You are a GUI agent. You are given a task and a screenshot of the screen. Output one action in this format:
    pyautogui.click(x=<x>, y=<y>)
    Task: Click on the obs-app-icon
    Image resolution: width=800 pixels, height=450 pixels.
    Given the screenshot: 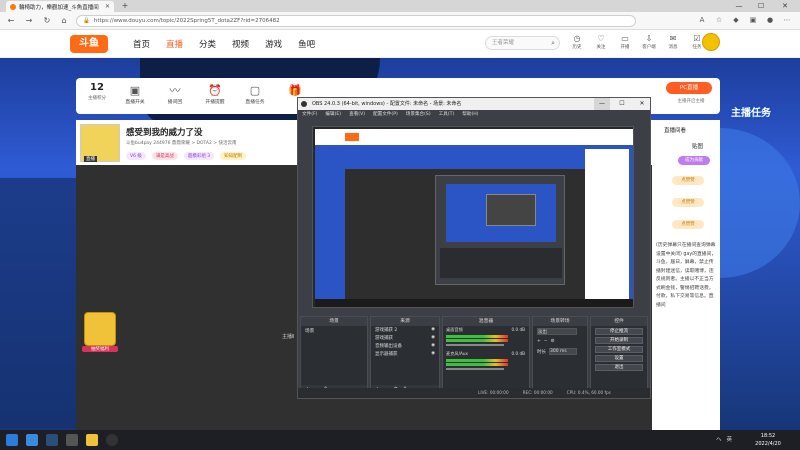 What is the action you would take?
    pyautogui.click(x=112, y=440)
    